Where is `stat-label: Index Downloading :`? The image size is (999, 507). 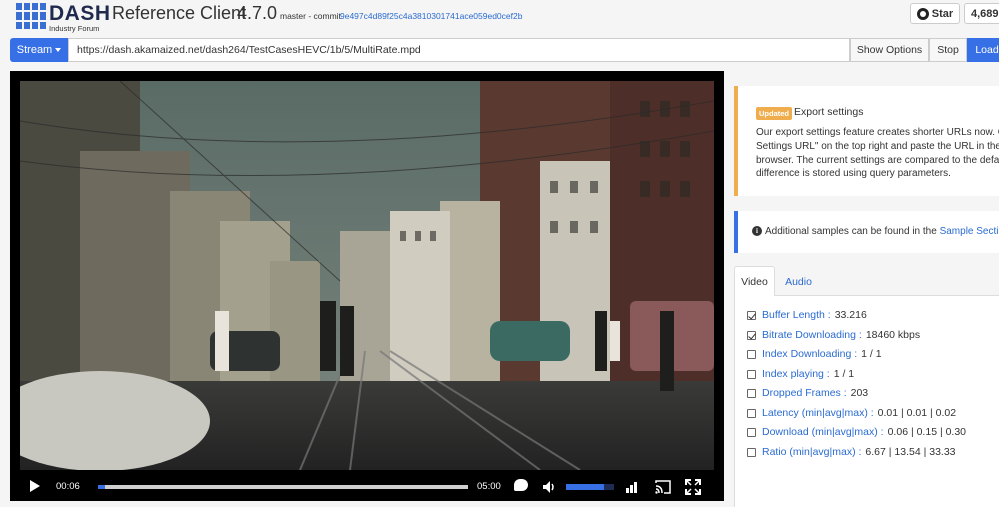
stat-label: Index Downloading : is located at coordinates (809, 354).